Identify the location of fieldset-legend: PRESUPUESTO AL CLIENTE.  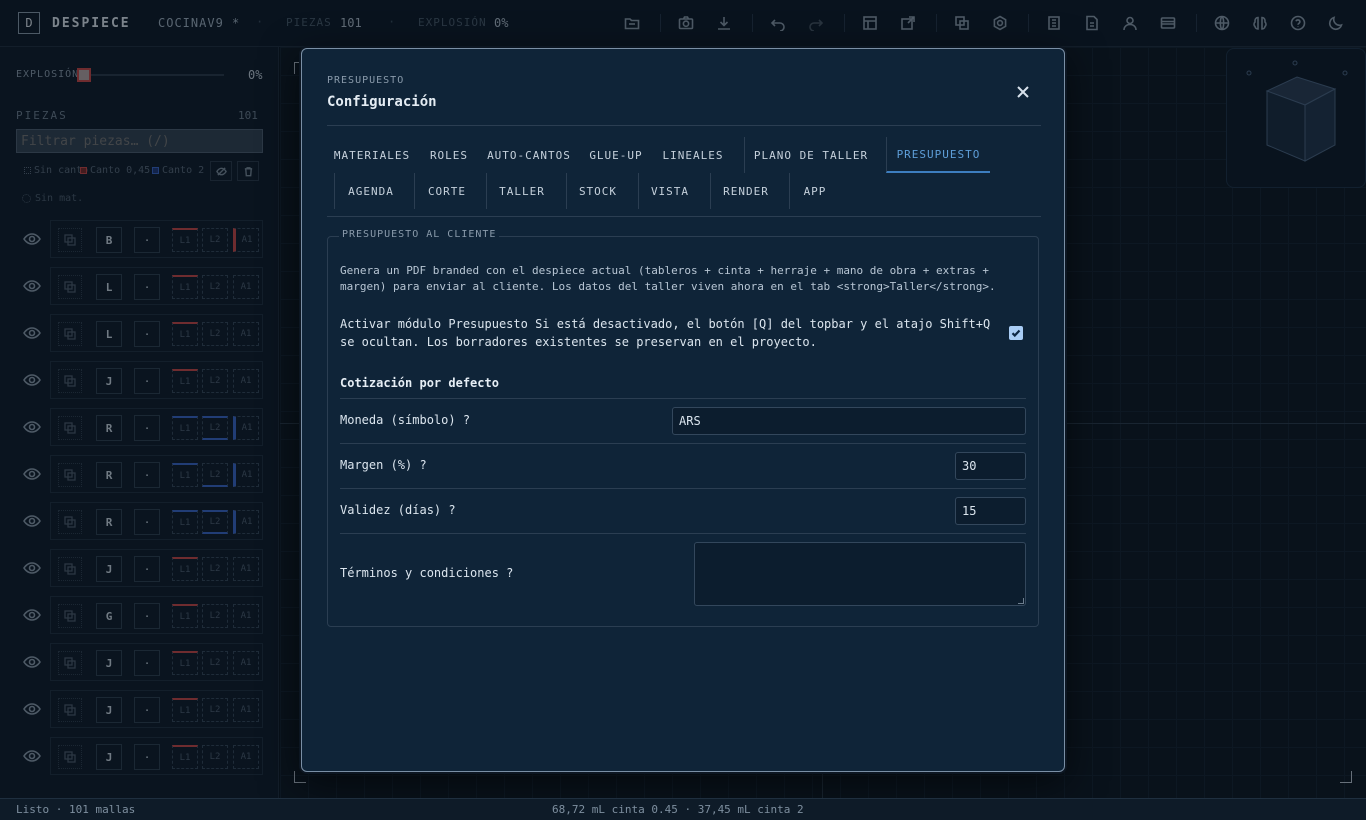
(419, 234).